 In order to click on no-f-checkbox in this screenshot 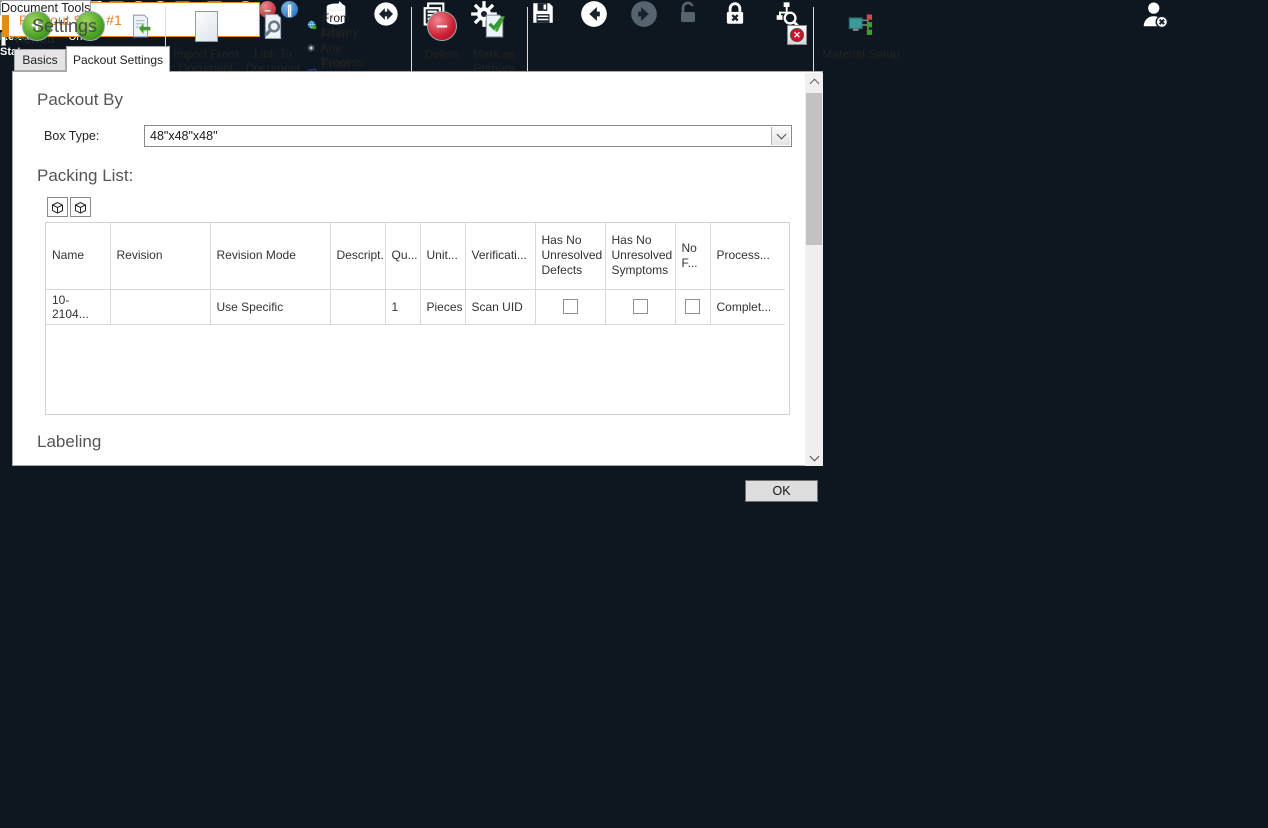, I will do `click(692, 306)`.